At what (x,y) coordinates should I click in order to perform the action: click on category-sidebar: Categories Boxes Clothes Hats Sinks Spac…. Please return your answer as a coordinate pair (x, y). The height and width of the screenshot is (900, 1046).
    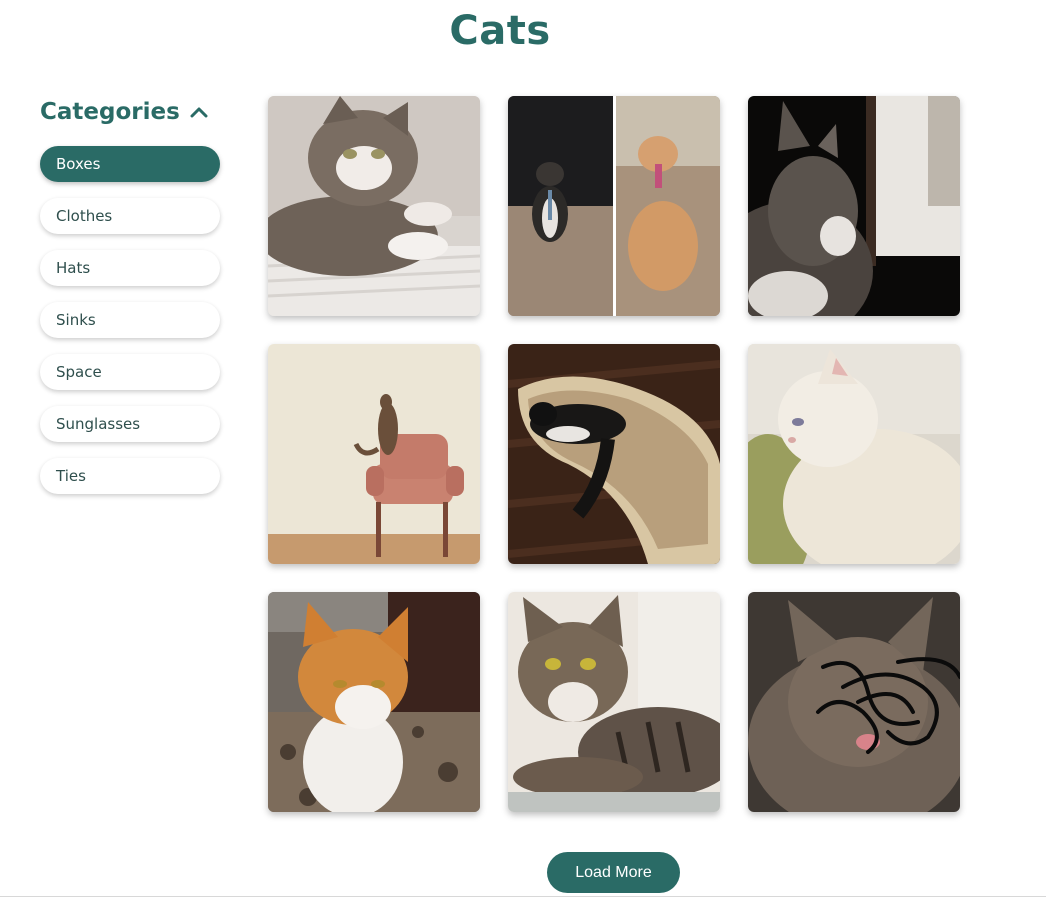
    Looking at the image, I should click on (131, 303).